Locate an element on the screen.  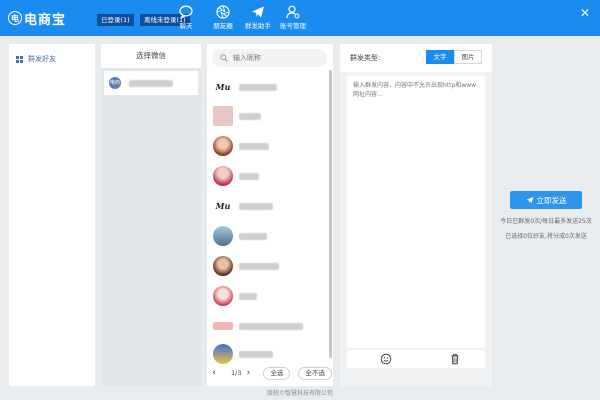
smiley-icon is located at coordinates (386, 359).